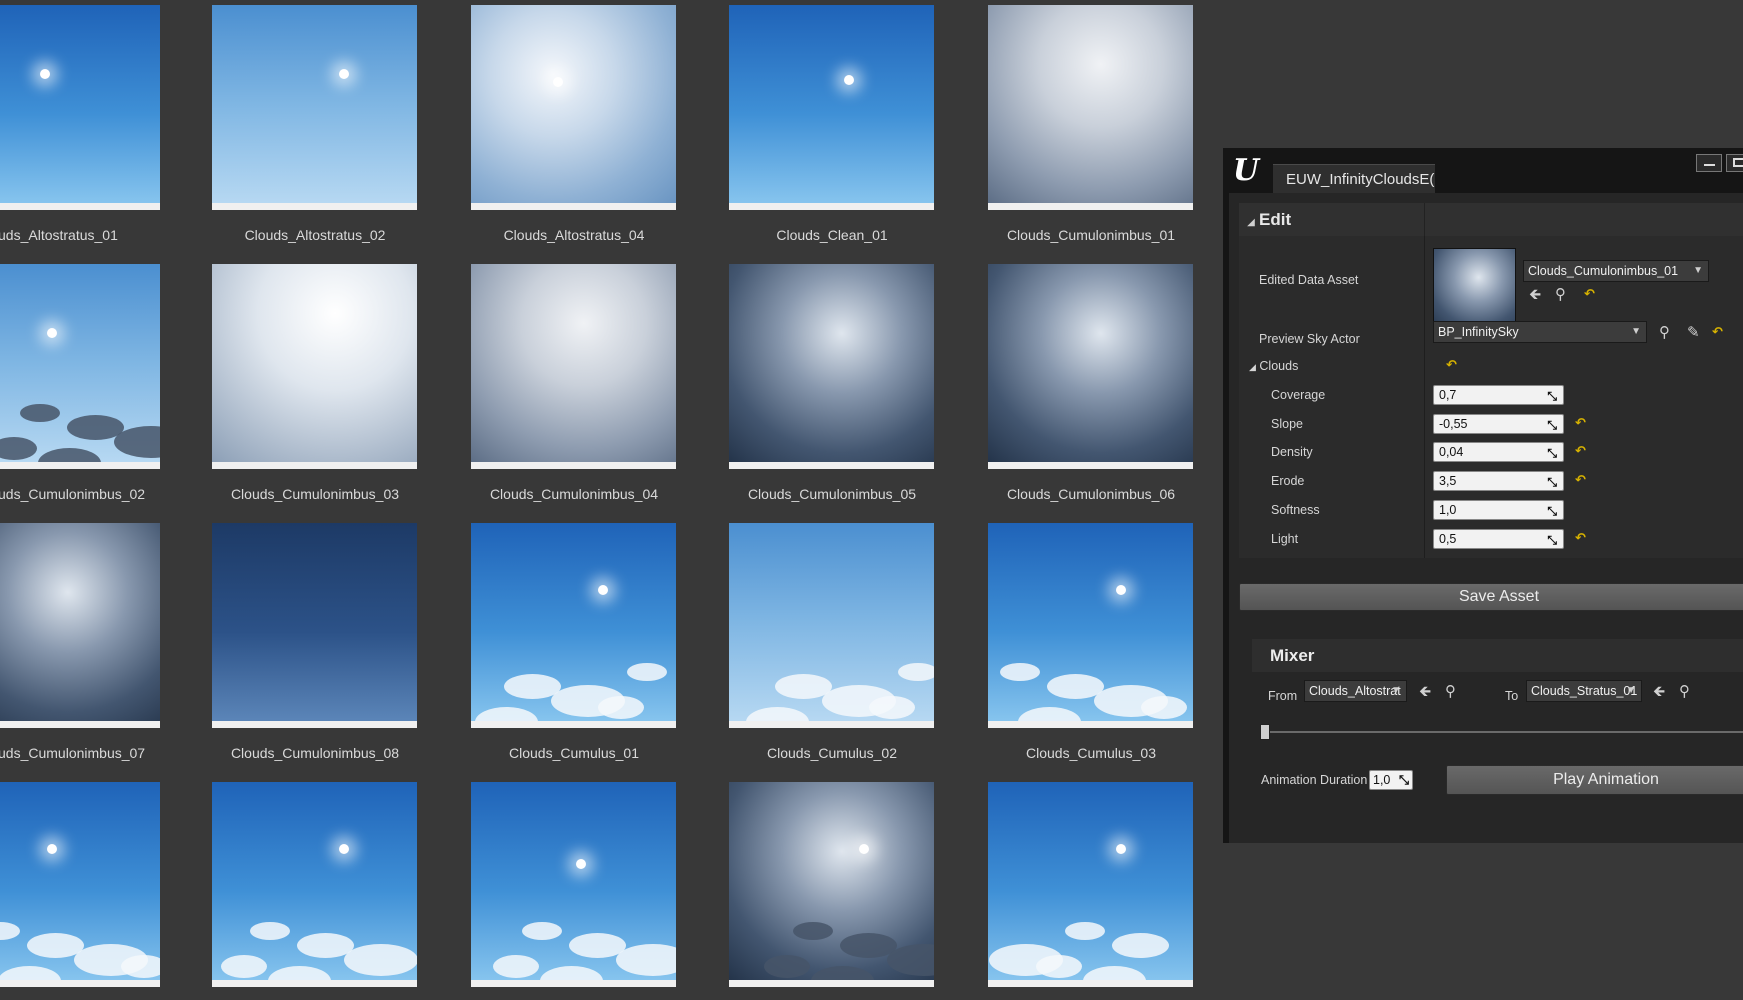 This screenshot has height=1000, width=1743. I want to click on edited-data-asset-dropdown: Clouds_Cumulonimbus_01 ▼, so click(1616, 271).